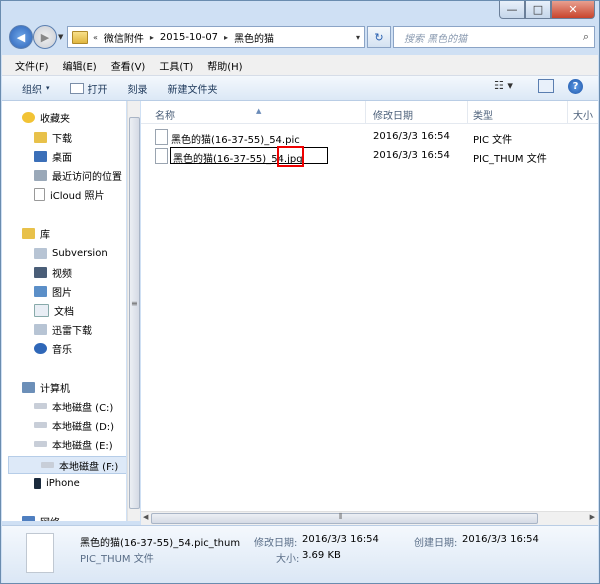  I want to click on nav-computer: 计算机, so click(64, 387).